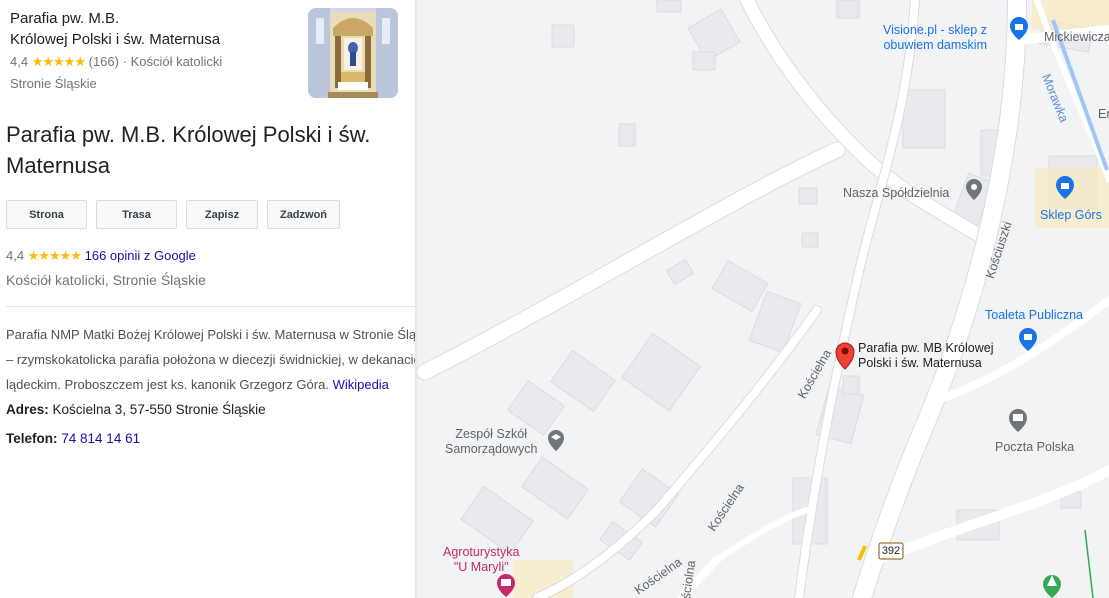 This screenshot has height=598, width=1109. What do you see at coordinates (103, 61) in the screenshot?
I see `summary-review-count: (166)` at bounding box center [103, 61].